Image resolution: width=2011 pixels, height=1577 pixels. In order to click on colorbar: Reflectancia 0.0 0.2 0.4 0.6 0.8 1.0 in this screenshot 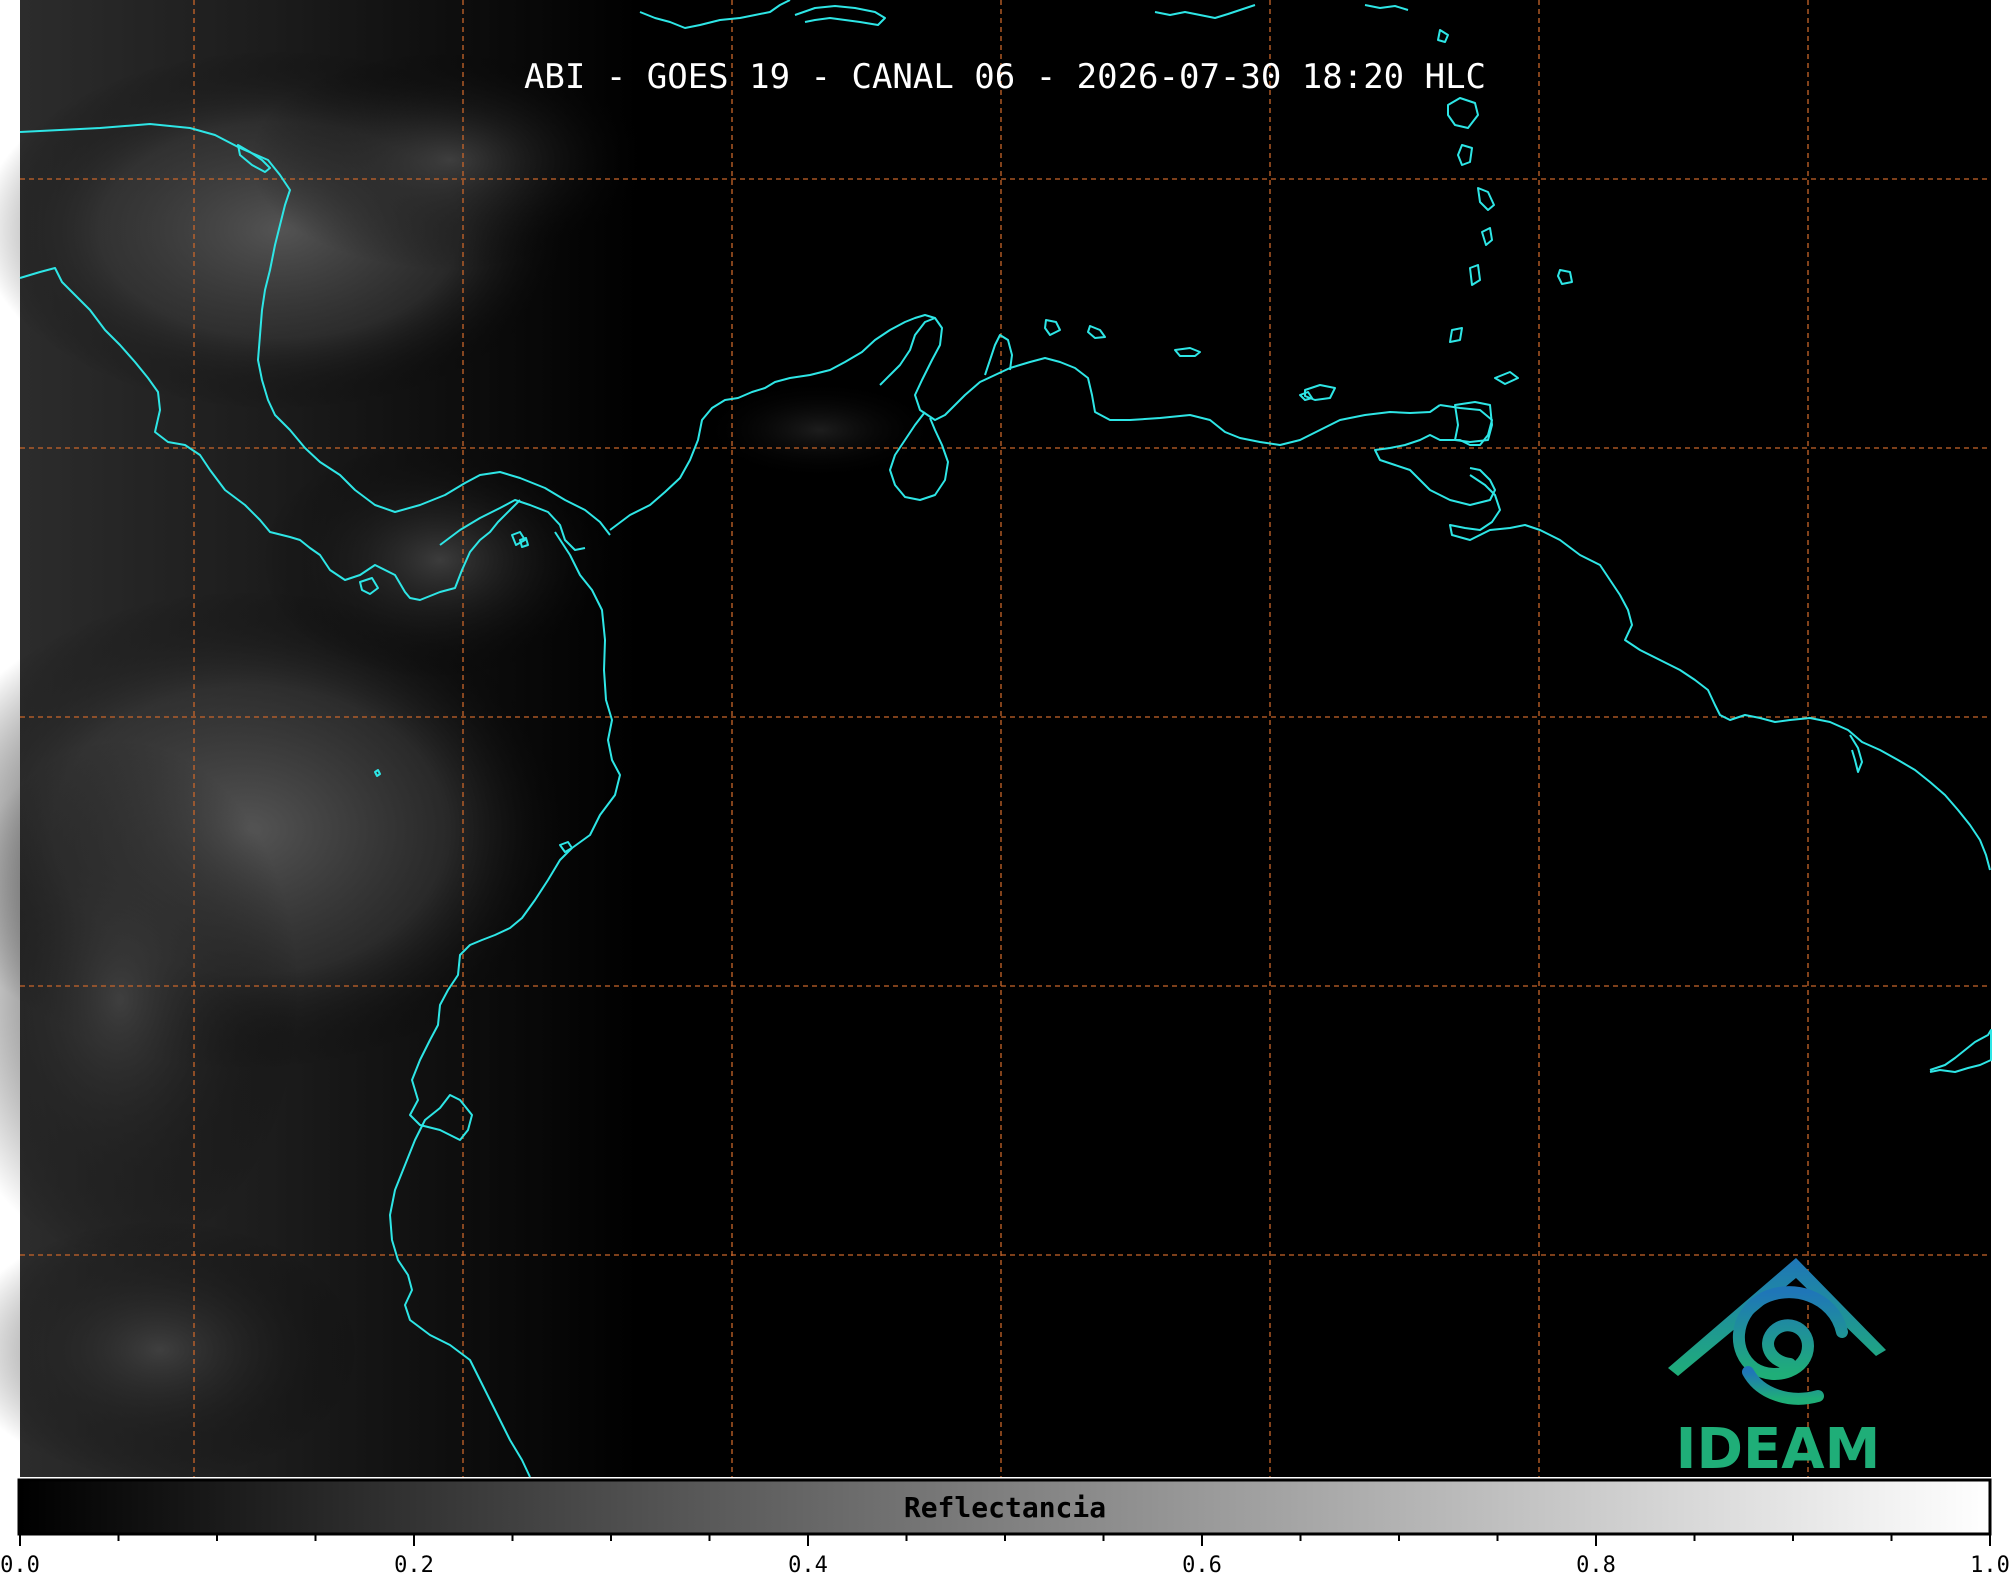, I will do `click(1005, 1527)`.